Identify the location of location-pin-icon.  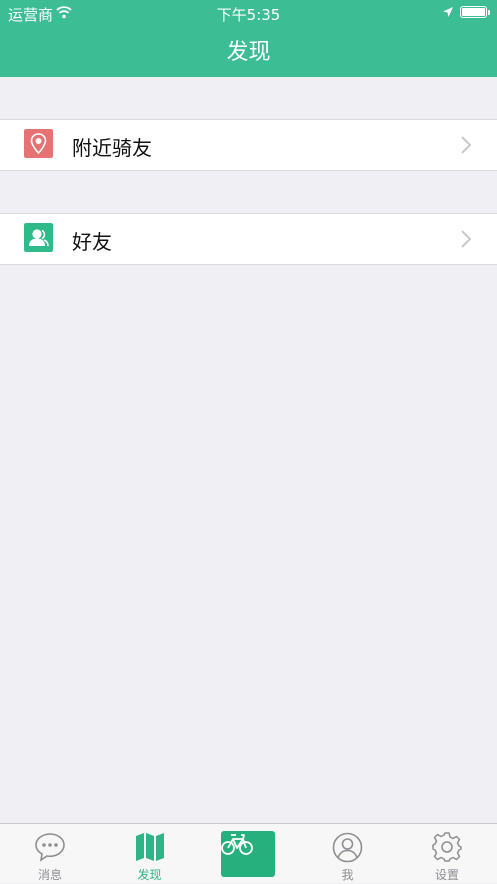
(38, 143).